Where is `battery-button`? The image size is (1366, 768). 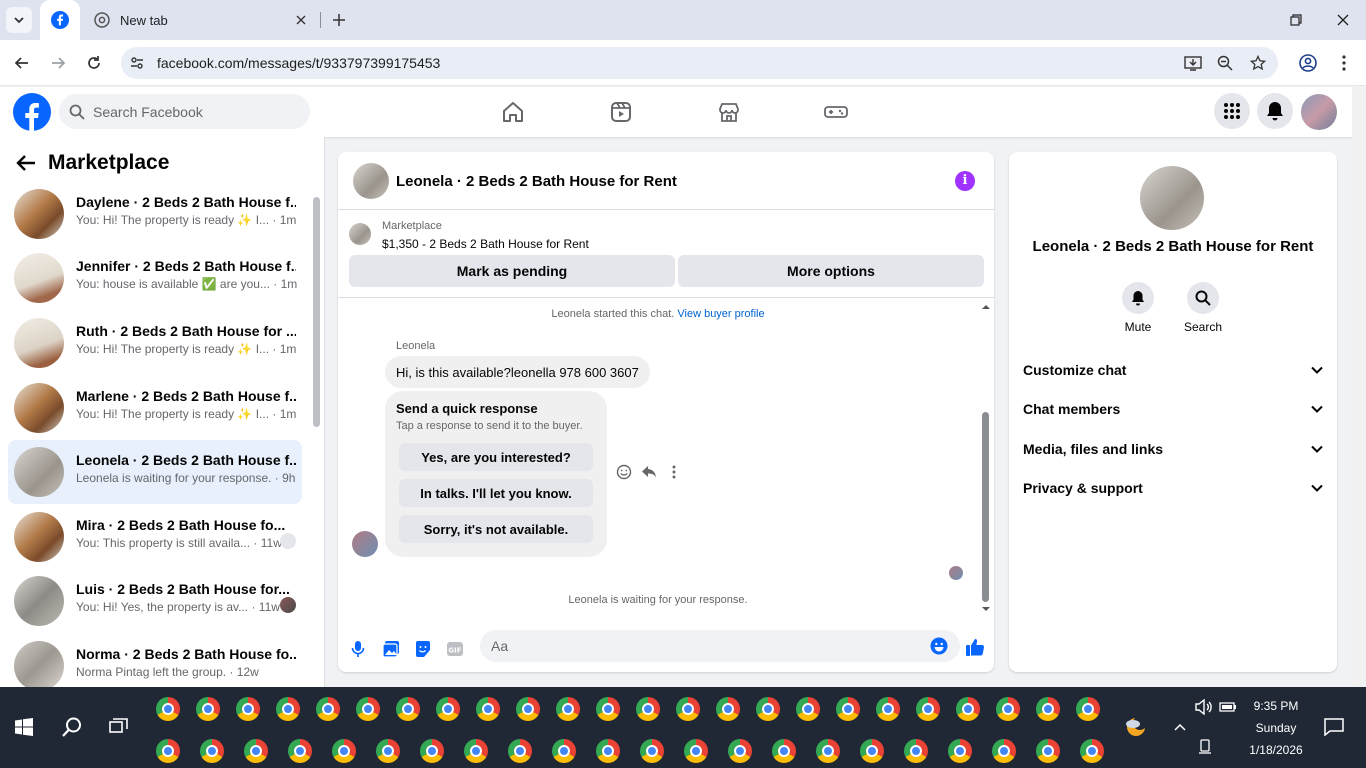 battery-button is located at coordinates (1228, 707).